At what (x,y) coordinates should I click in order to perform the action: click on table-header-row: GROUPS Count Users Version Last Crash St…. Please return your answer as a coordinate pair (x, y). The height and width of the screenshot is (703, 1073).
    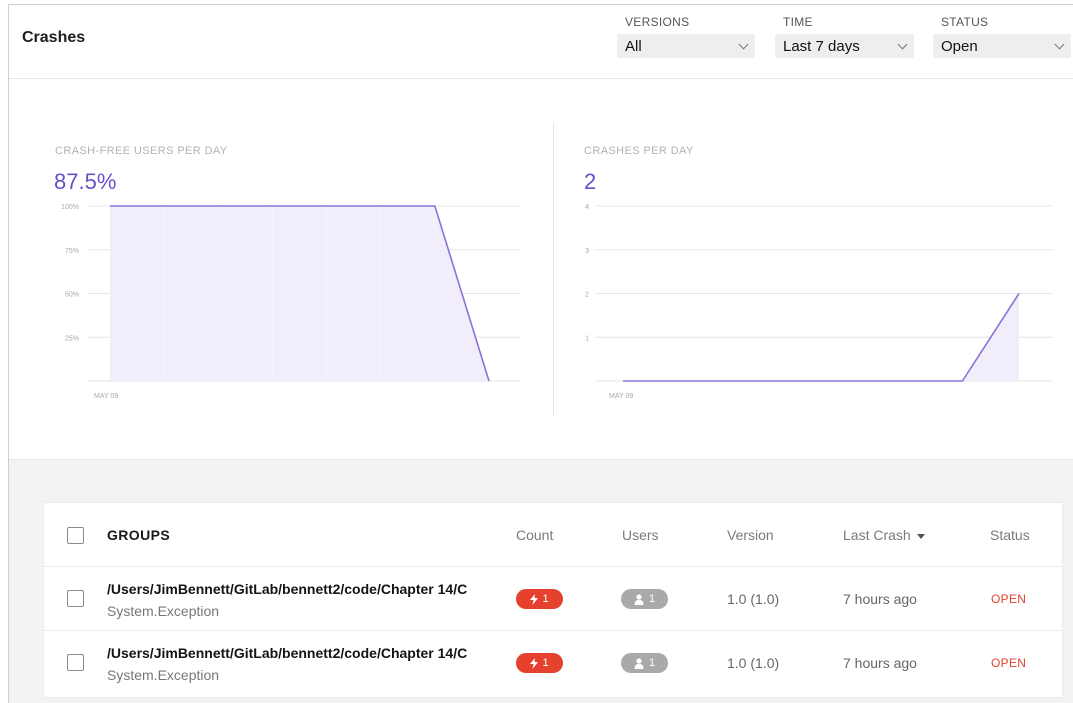
    Looking at the image, I should click on (553, 535).